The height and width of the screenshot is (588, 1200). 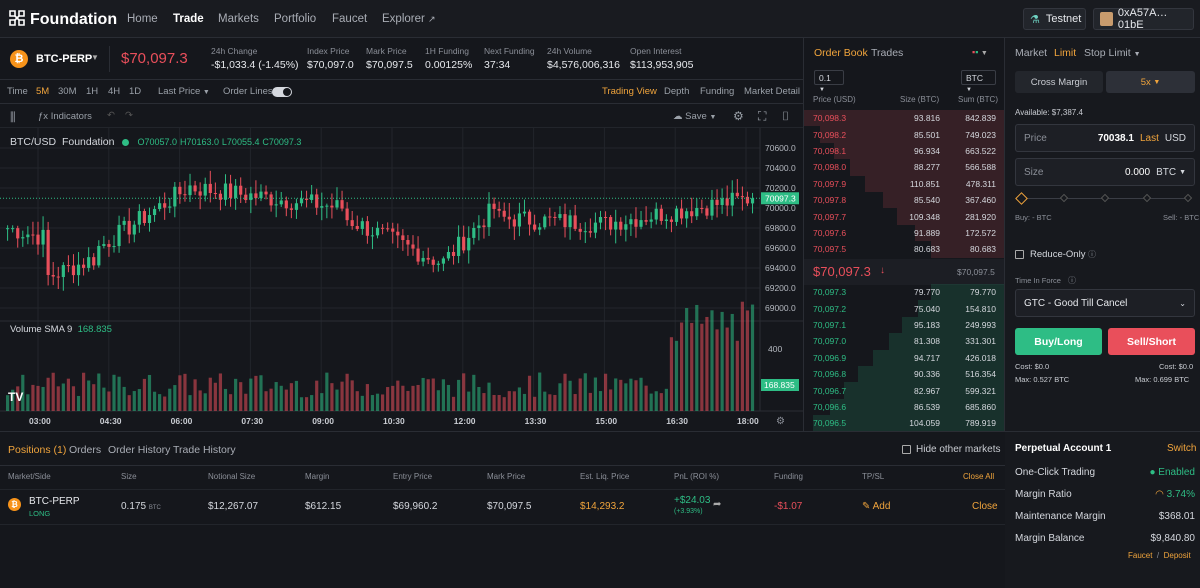 What do you see at coordinates (1143, 19) in the screenshot?
I see `wallet-button: 0xA57A…01bE` at bounding box center [1143, 19].